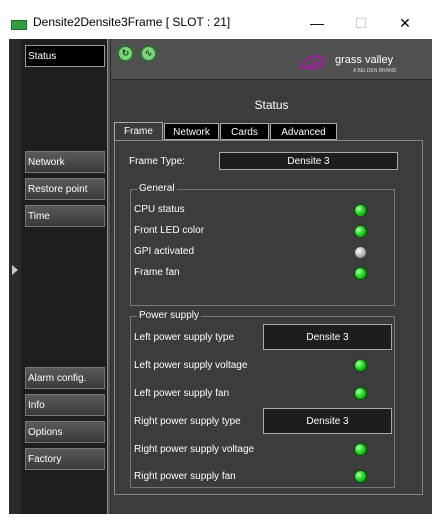 The image size is (441, 524). Describe the element at coordinates (157, 272) in the screenshot. I see `frame-fan-label: Frame fan` at that location.